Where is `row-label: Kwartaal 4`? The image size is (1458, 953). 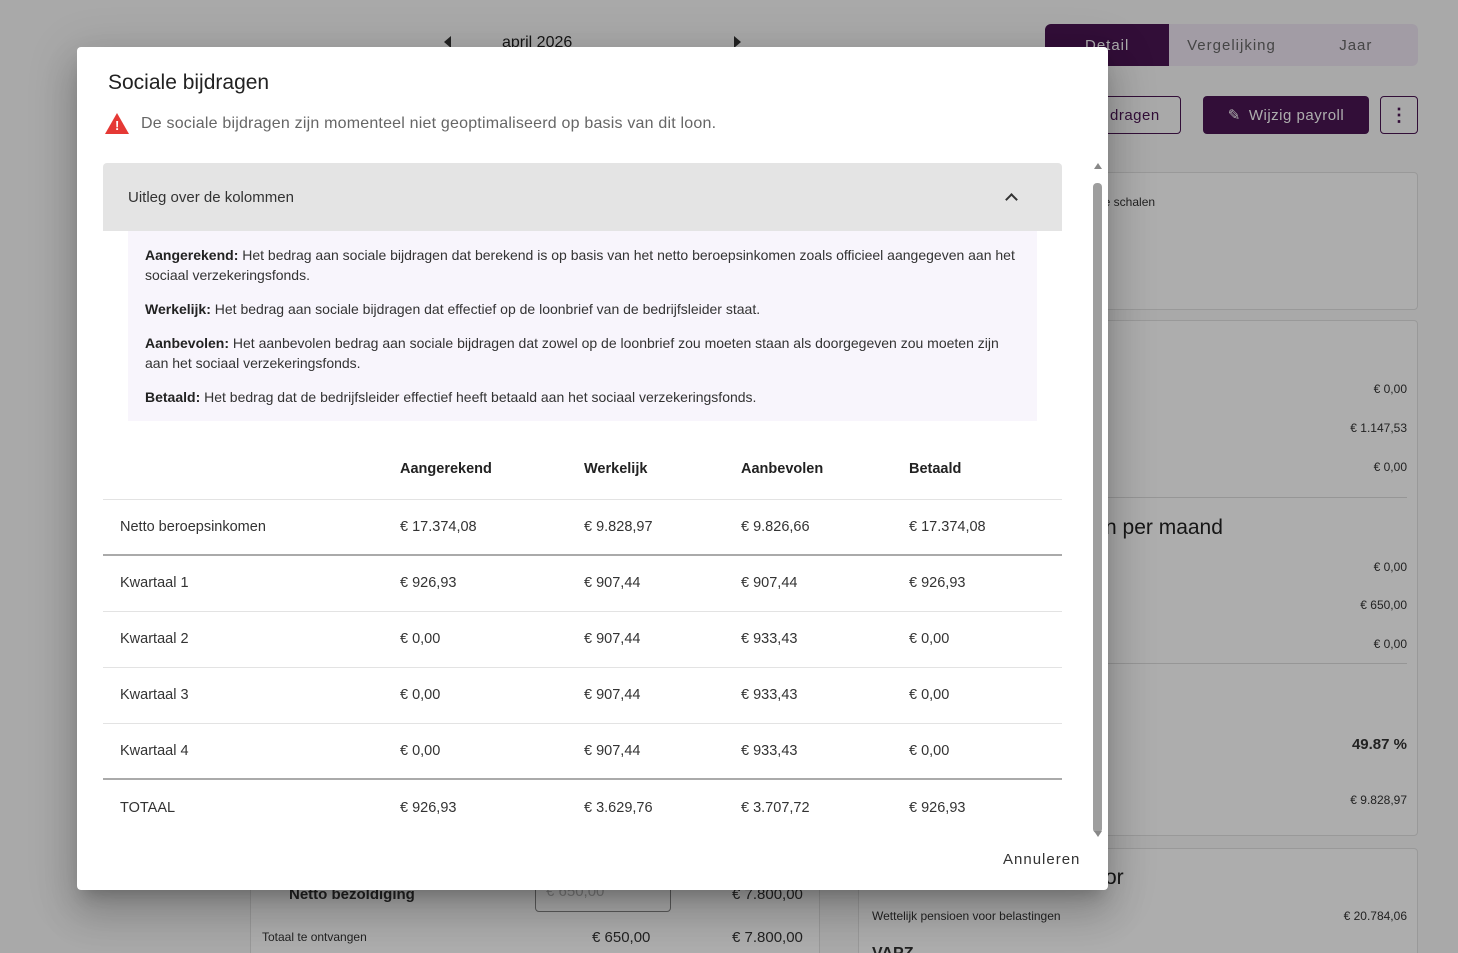
row-label: Kwartaal 4 is located at coordinates (251, 750).